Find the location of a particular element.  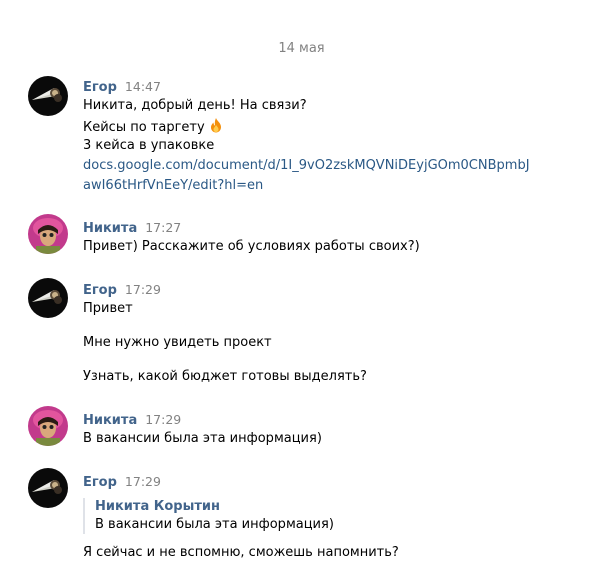

message-text: Никита, добрый день! На связи? is located at coordinates (195, 105).